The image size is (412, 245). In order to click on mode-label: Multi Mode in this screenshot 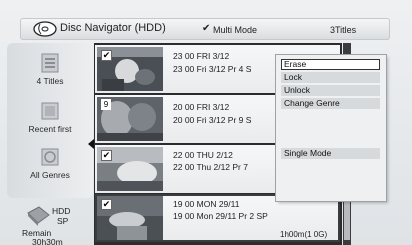, I will do `click(235, 30)`.